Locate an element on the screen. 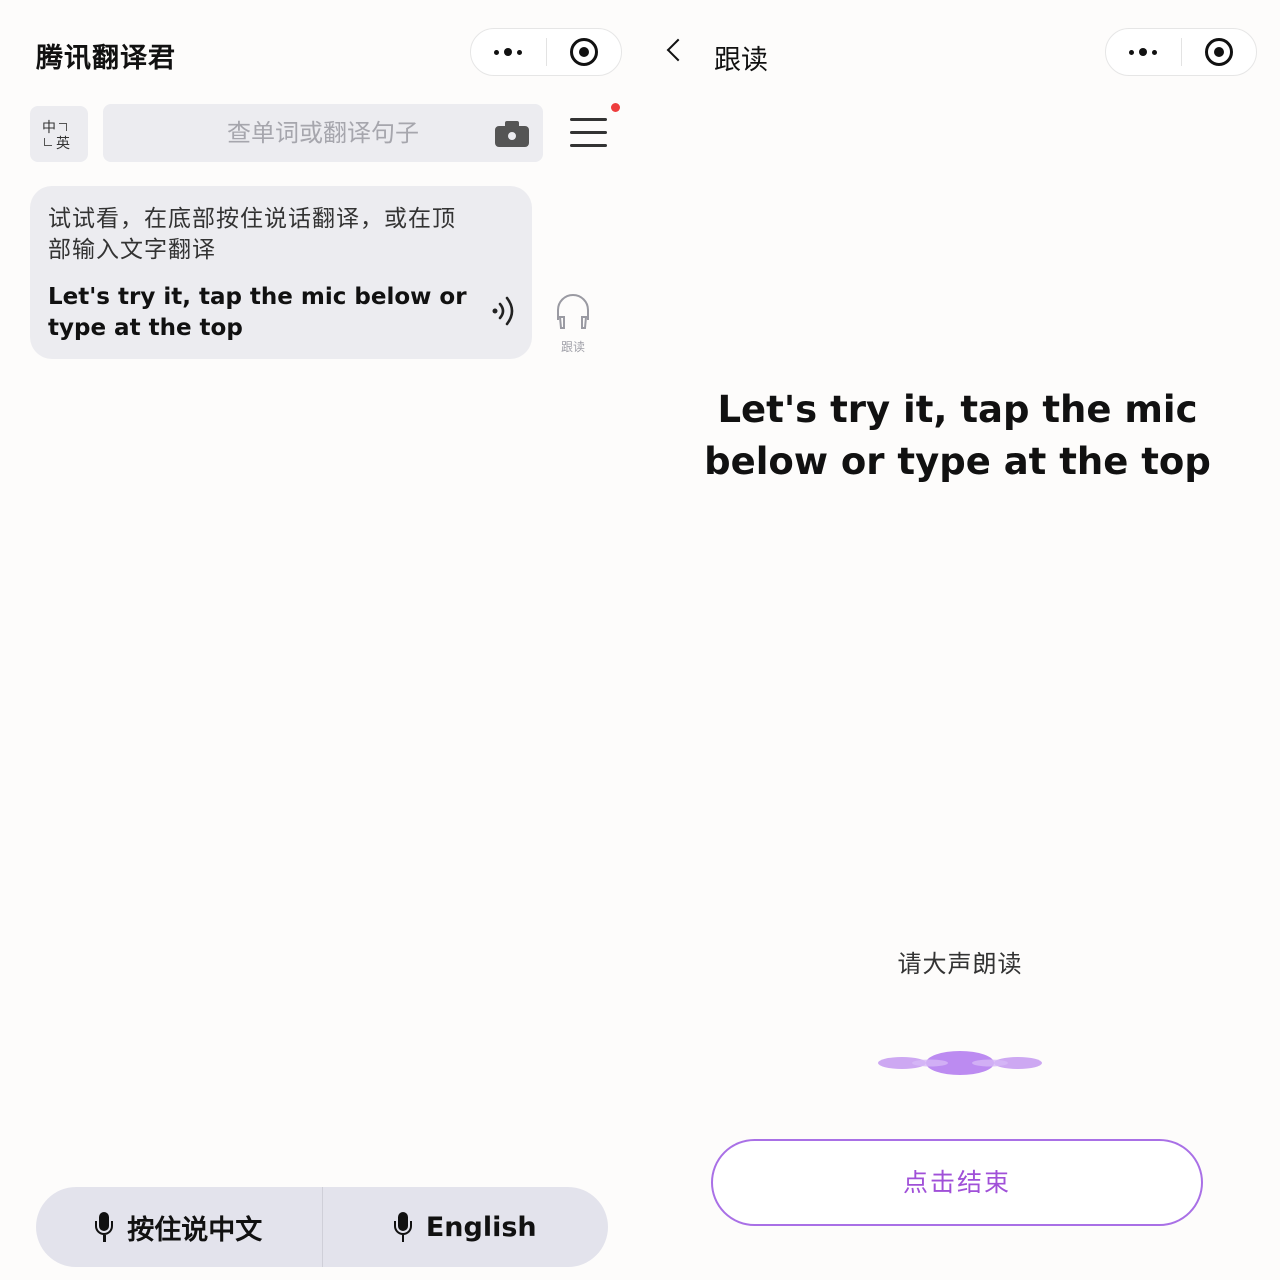  language-switch-zh: 中 is located at coordinates (49, 128).